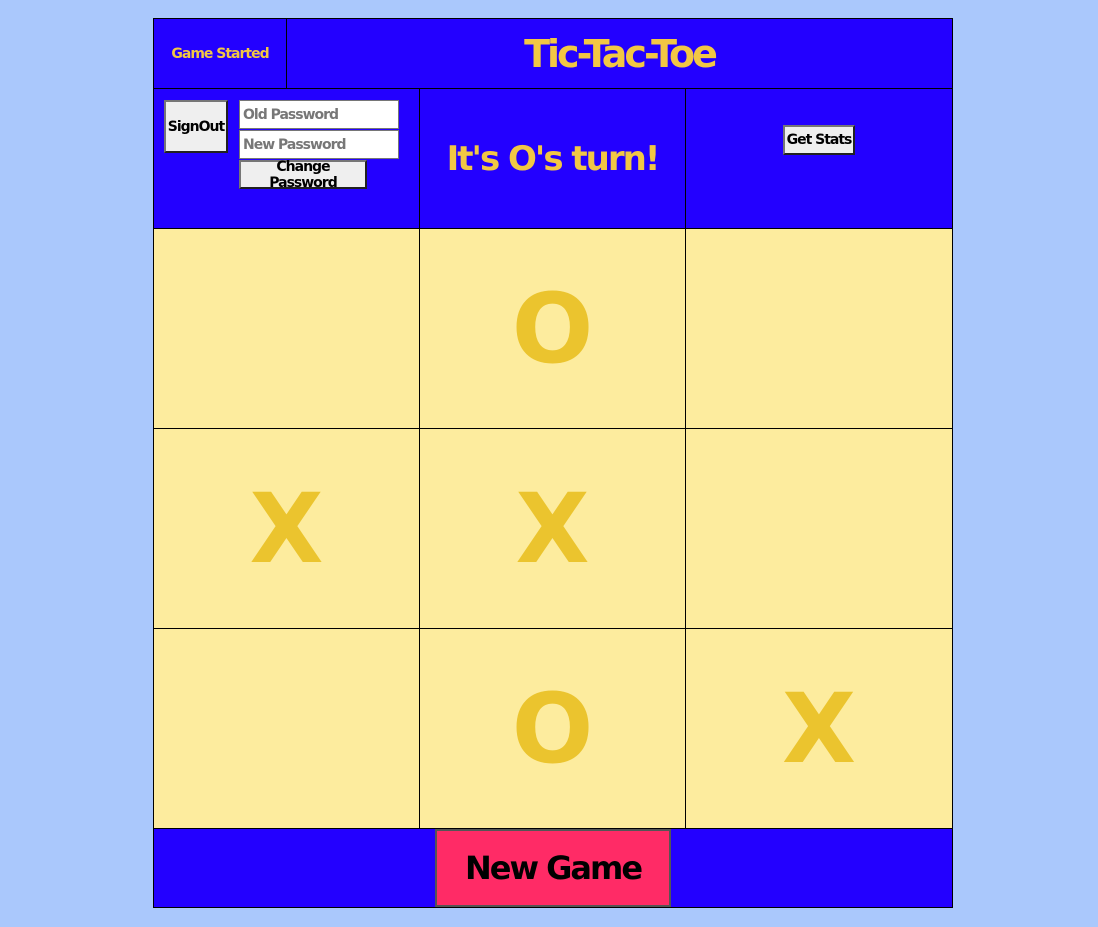  What do you see at coordinates (621, 53) in the screenshot?
I see `page-title: Tic-Tac-Toe` at bounding box center [621, 53].